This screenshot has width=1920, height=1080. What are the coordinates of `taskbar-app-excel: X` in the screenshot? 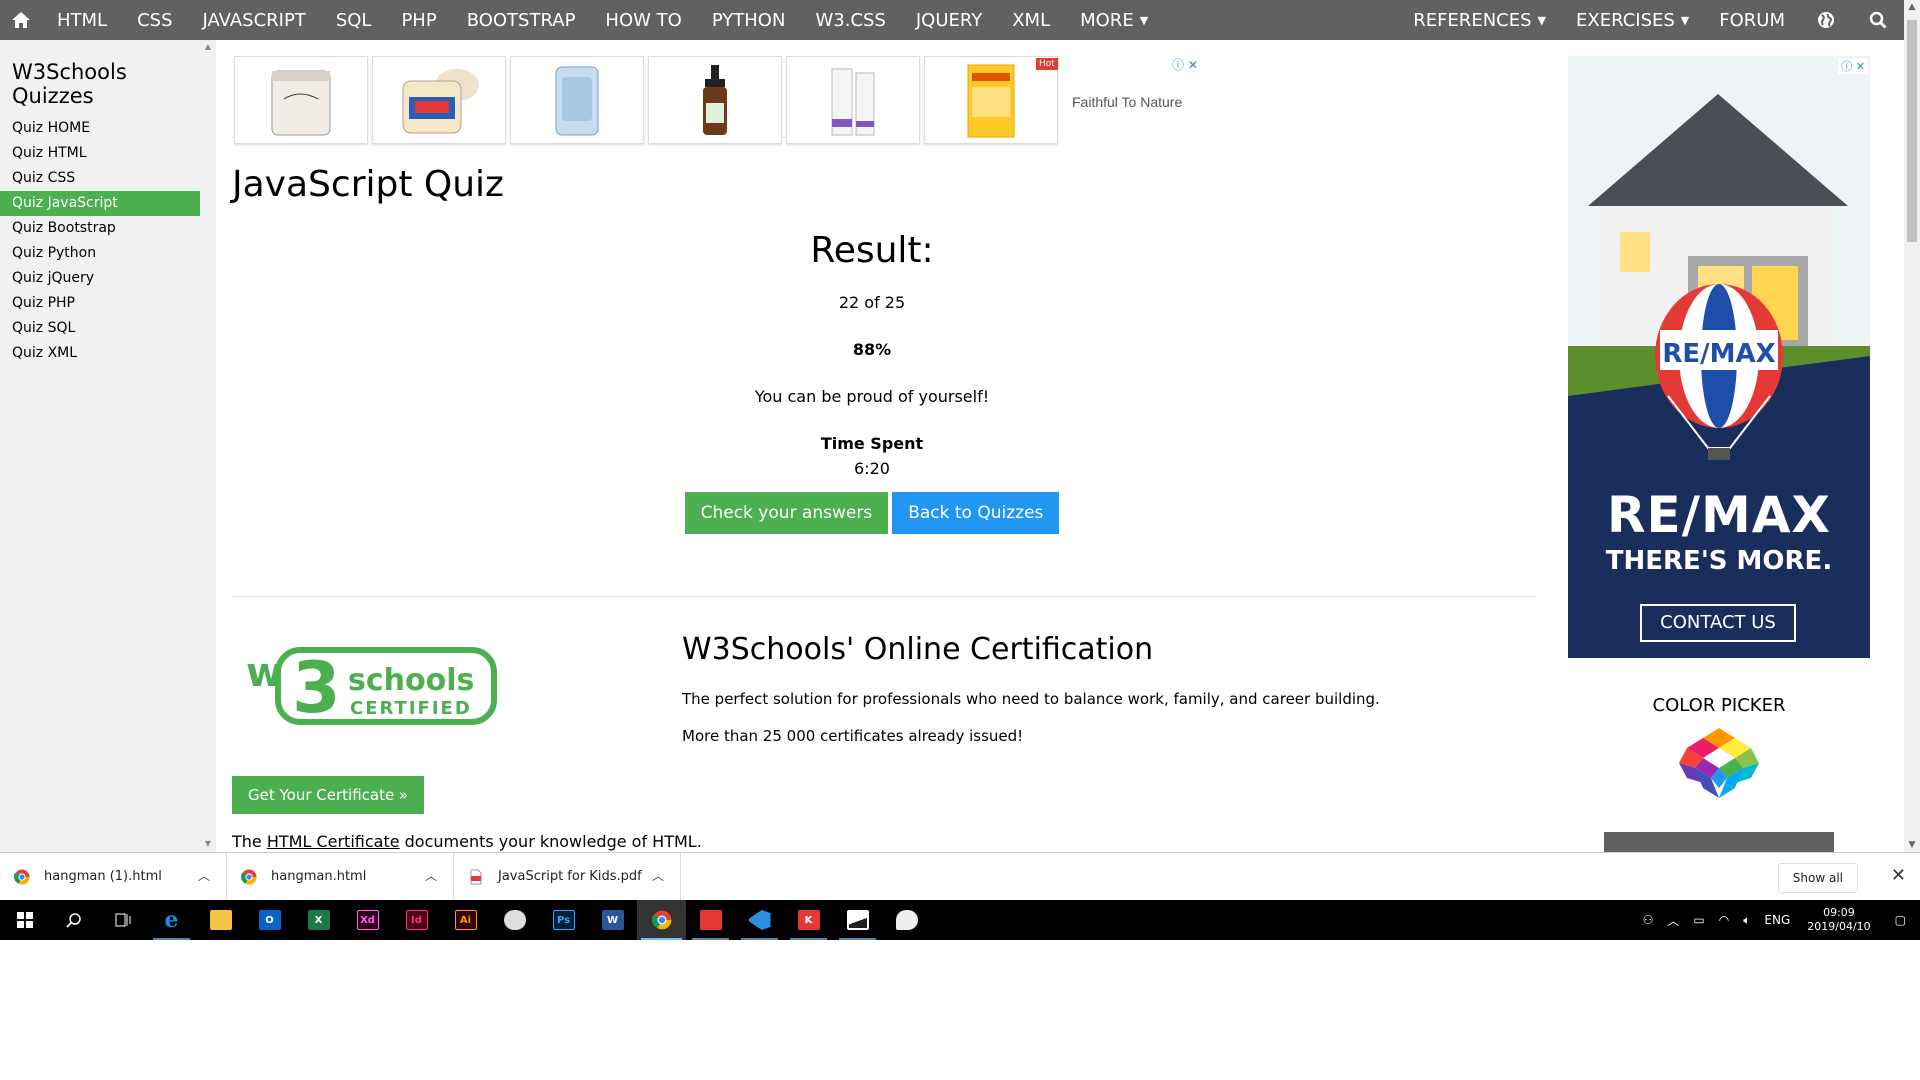 It's located at (318, 920).